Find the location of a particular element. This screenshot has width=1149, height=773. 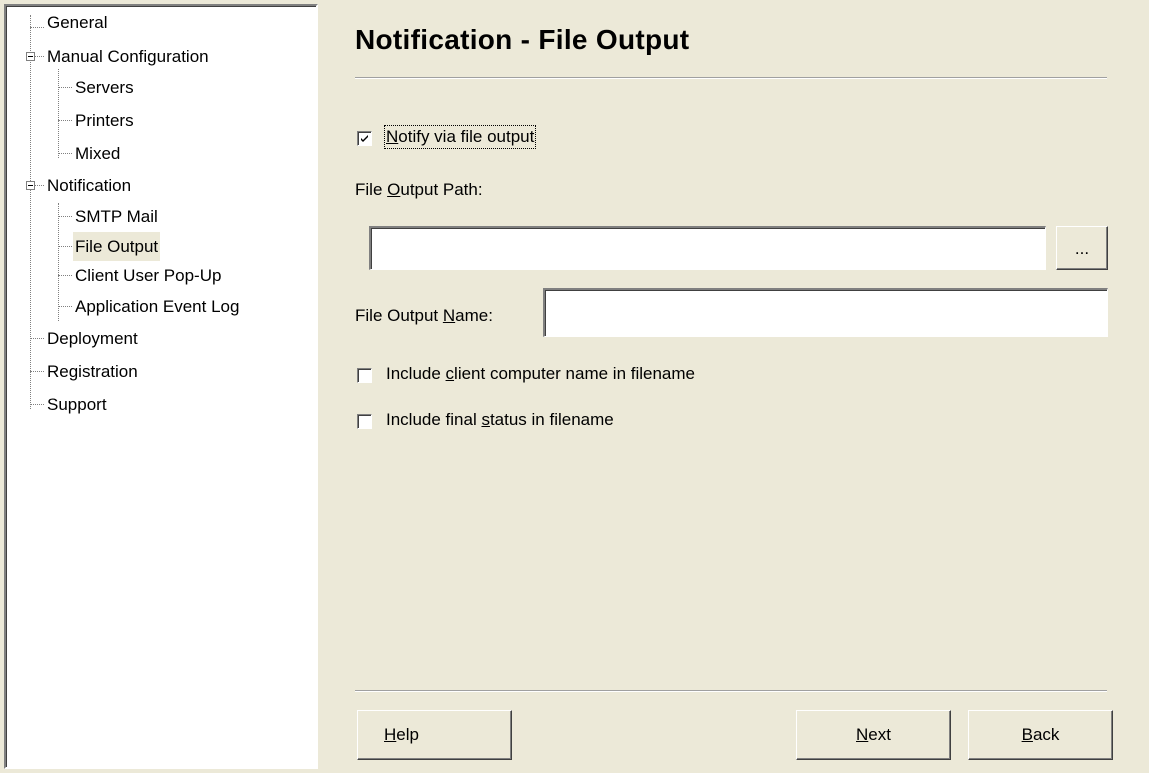

file-output-path-input is located at coordinates (707, 248).